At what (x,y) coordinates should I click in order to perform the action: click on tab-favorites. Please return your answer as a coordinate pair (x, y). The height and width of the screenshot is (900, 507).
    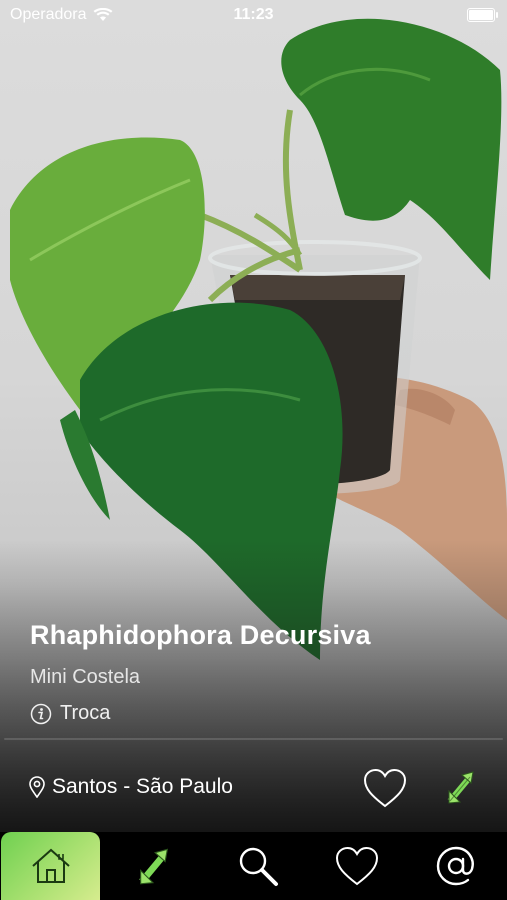
    Looking at the image, I should click on (356, 866).